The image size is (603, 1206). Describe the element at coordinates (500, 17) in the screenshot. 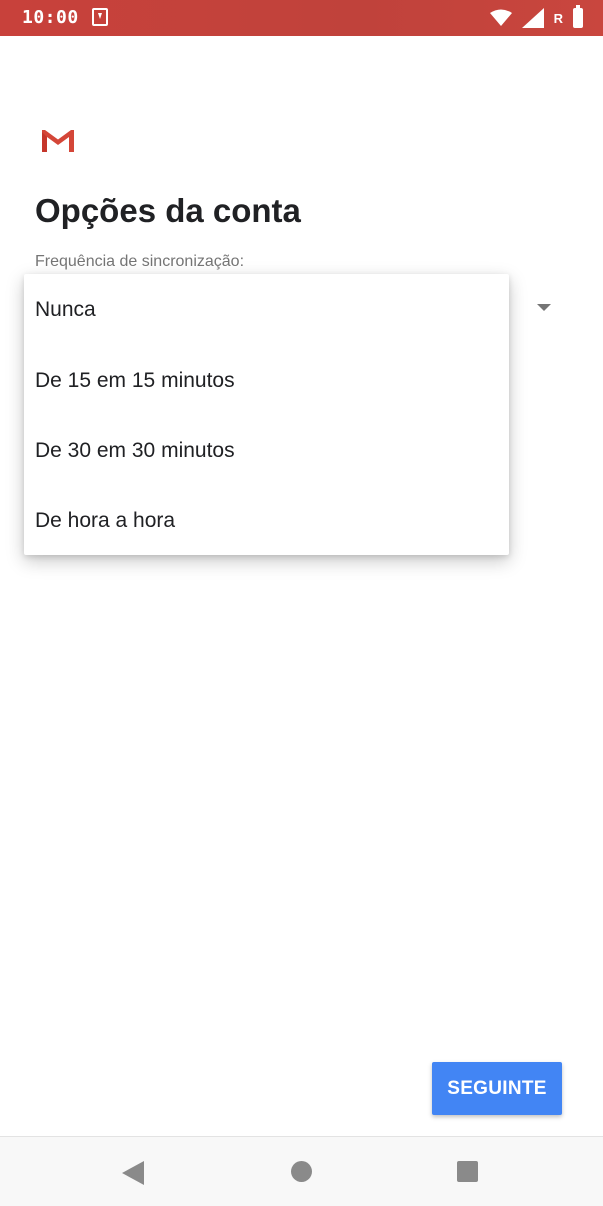

I see `wifi-icon` at that location.